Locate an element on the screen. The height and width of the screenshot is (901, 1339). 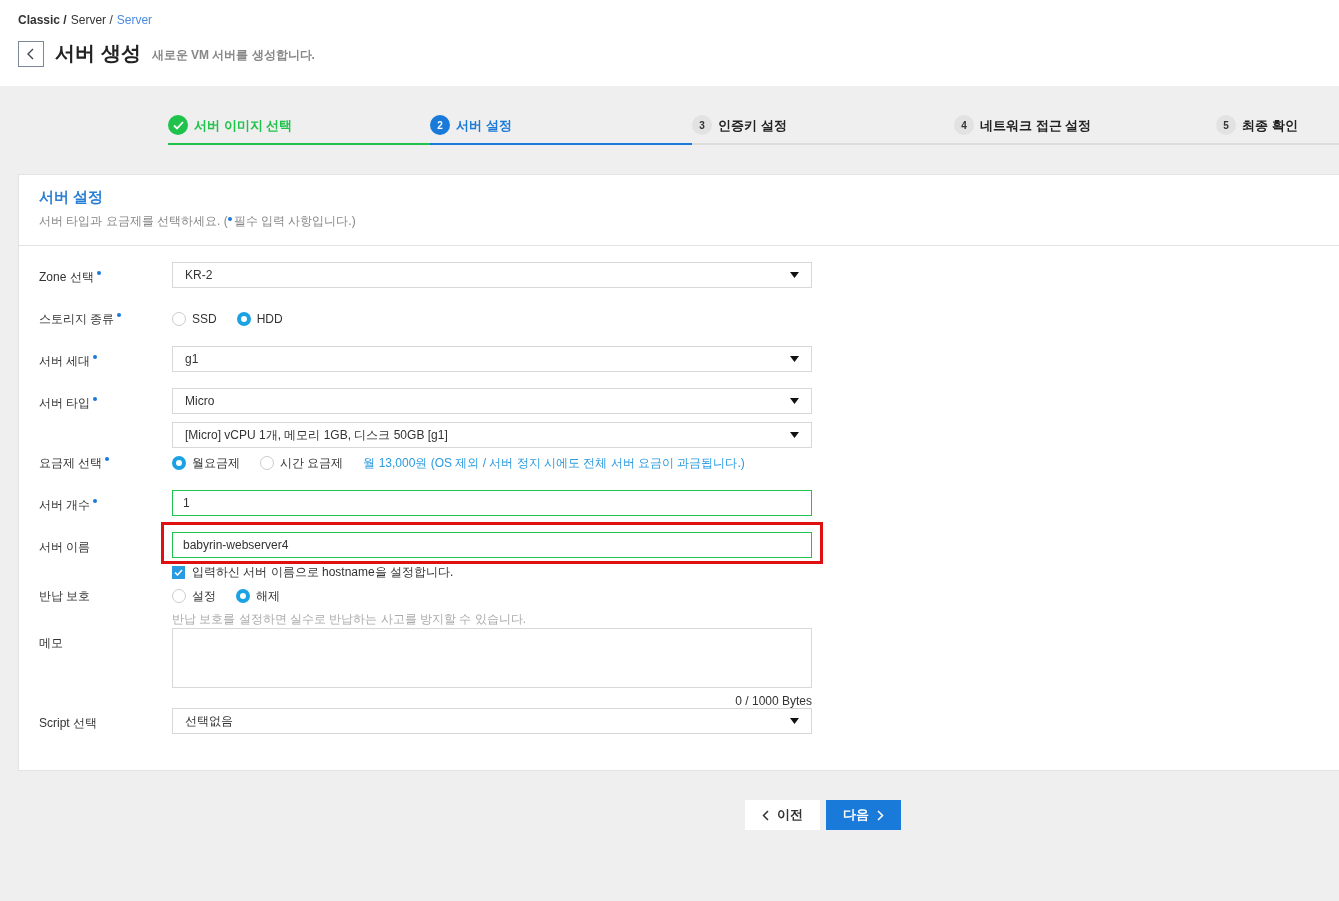
step-number: 4 is located at coordinates (964, 125).